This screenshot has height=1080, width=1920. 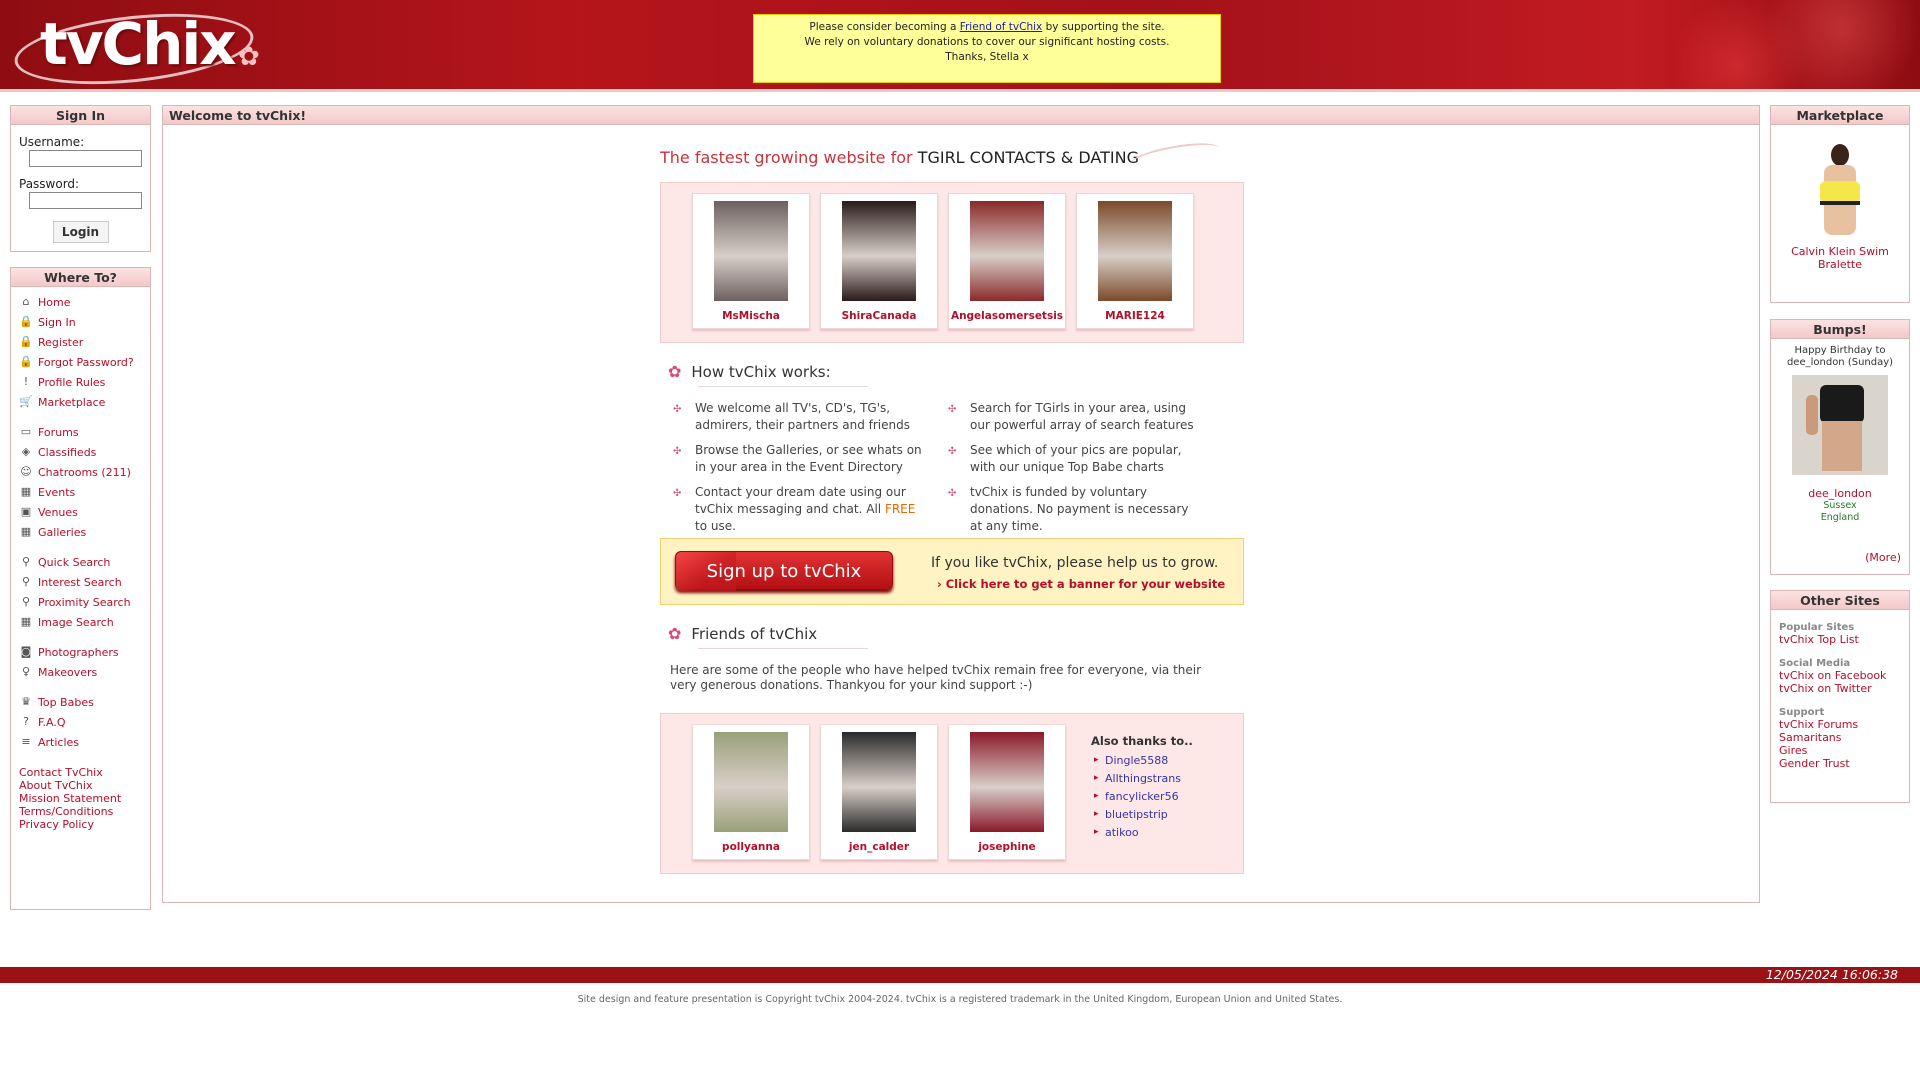 What do you see at coordinates (57, 492) in the screenshot?
I see `nav-item-label: Events` at bounding box center [57, 492].